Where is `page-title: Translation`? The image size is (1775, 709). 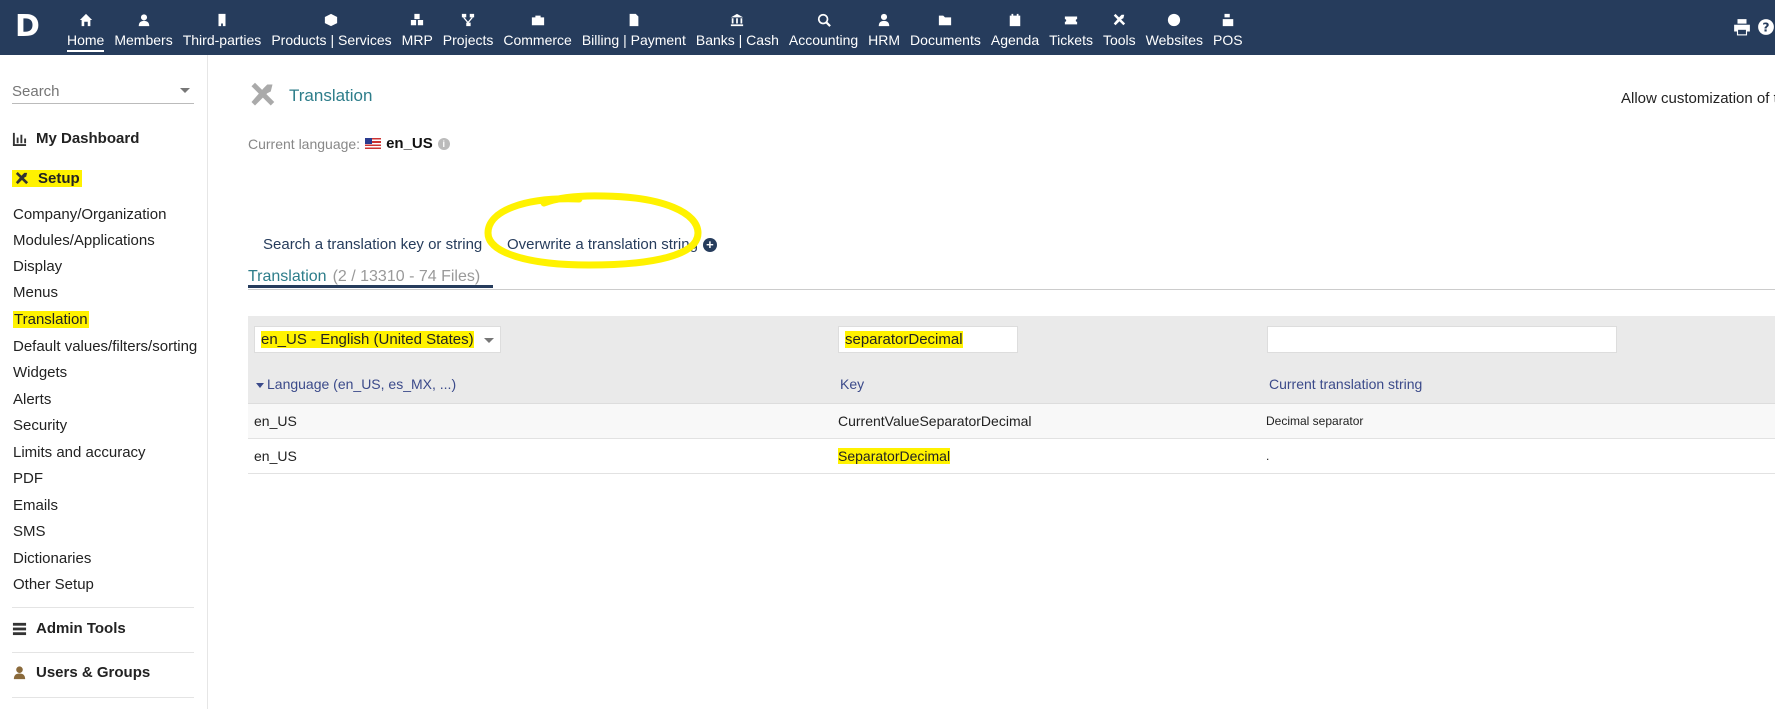
page-title: Translation is located at coordinates (331, 95).